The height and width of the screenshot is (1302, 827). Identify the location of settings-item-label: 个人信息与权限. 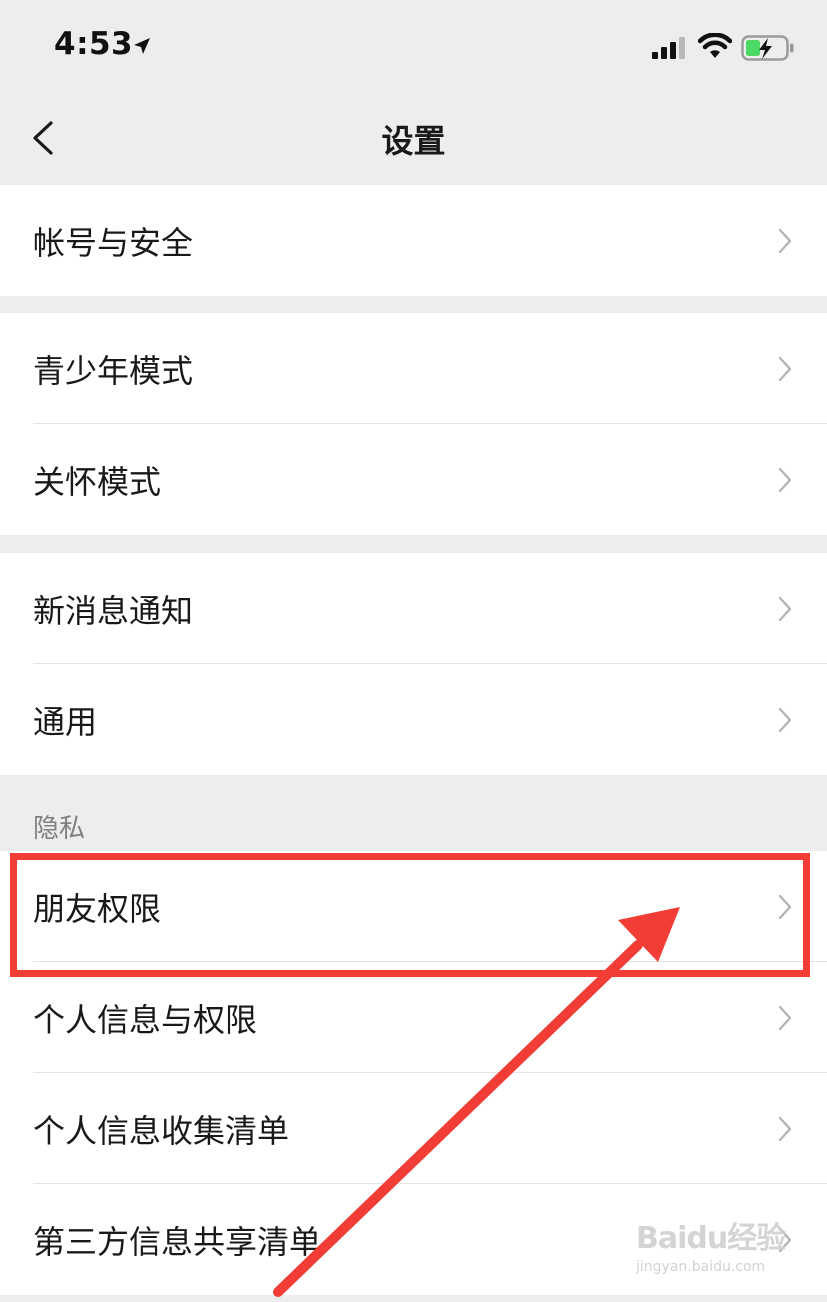
(145, 1019).